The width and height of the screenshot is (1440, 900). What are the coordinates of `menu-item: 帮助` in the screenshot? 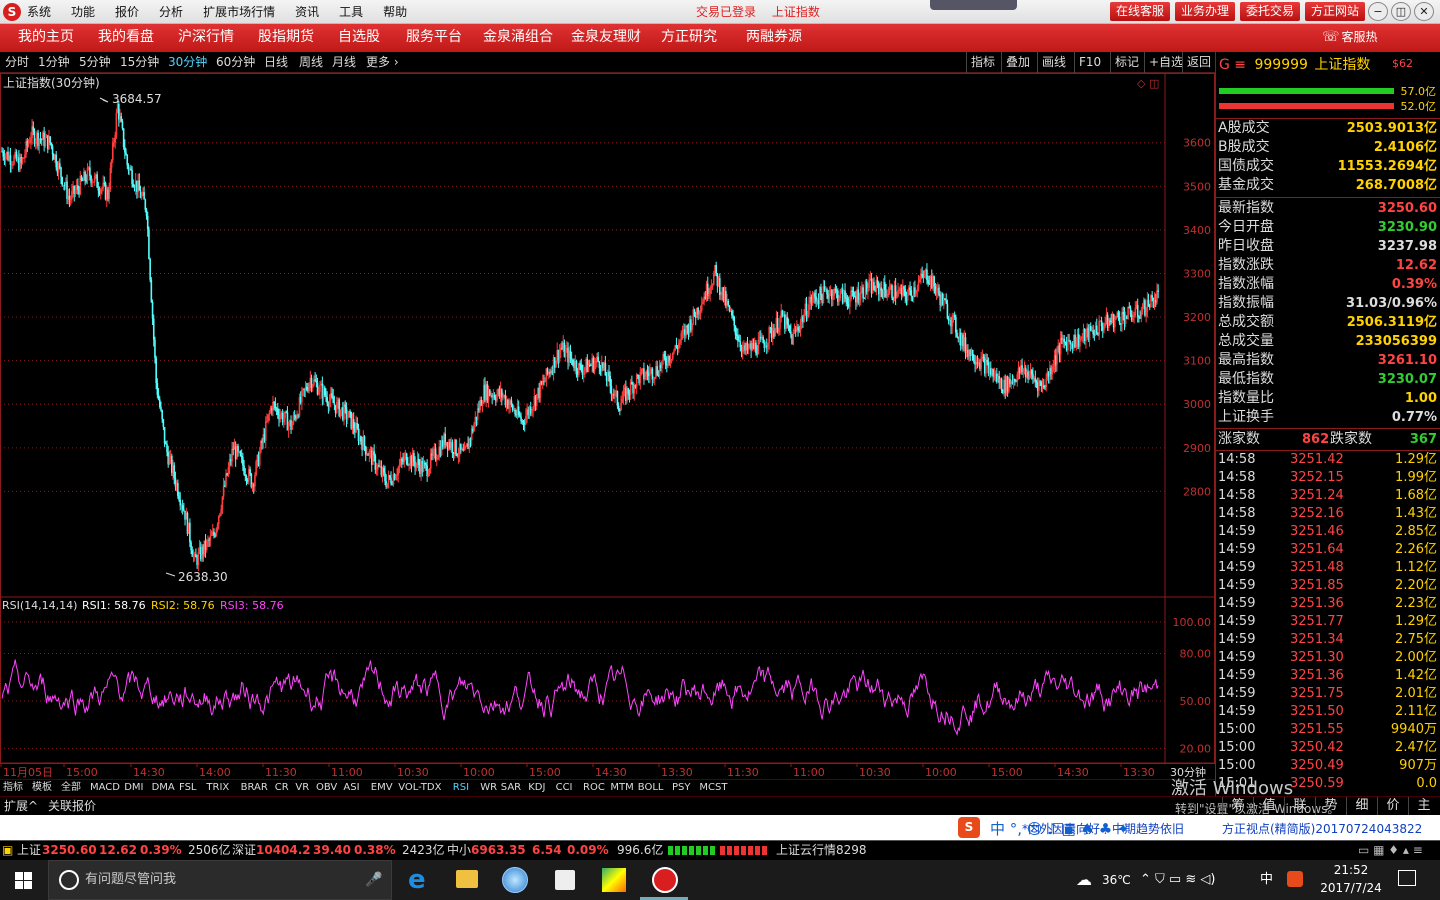 It's located at (395, 12).